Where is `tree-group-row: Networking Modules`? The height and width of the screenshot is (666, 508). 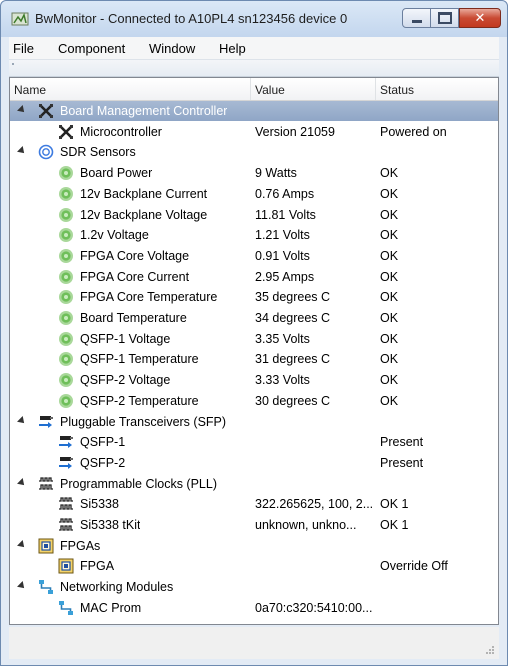 tree-group-row: Networking Modules is located at coordinates (254, 587).